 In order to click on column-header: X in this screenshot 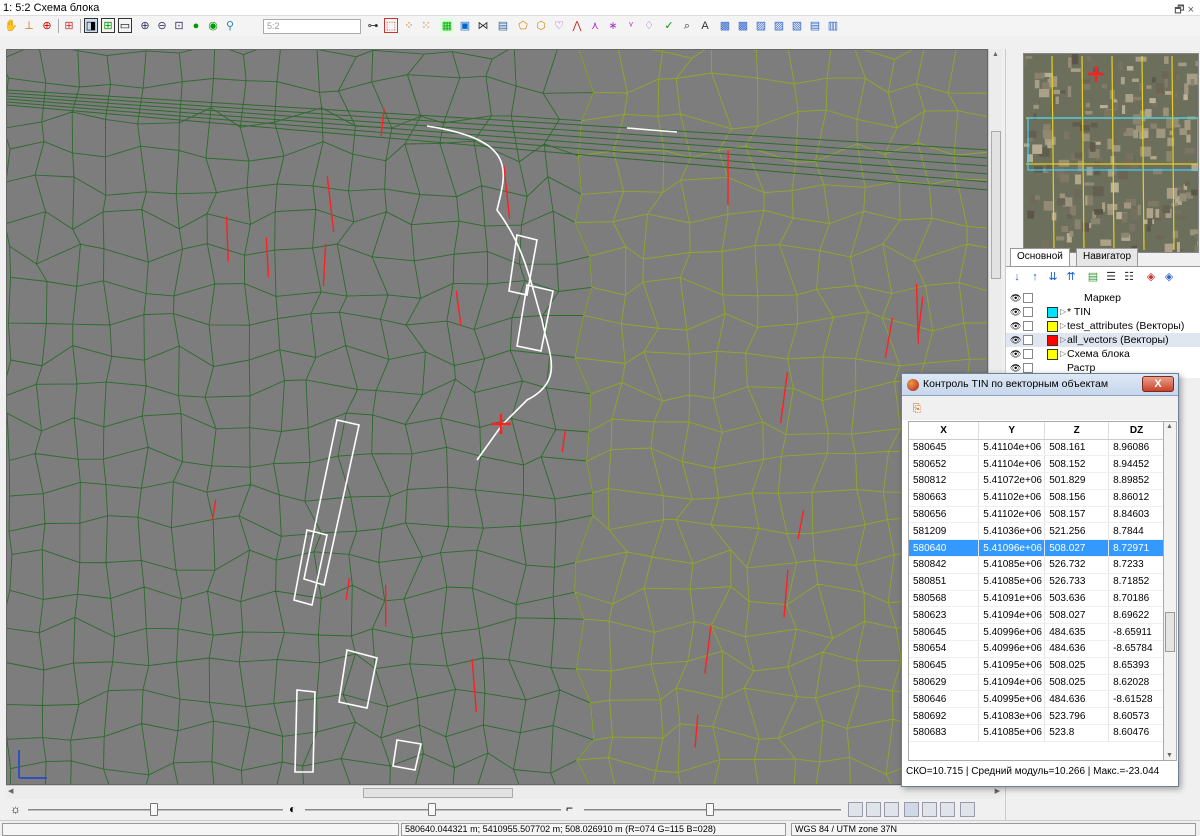, I will do `click(944, 431)`.